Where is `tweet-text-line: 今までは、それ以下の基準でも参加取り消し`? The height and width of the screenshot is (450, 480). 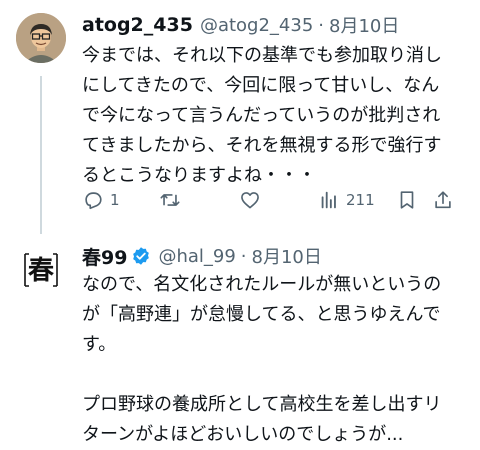
tweet-text-line: 今までは、それ以下の基準でも参加取り消し is located at coordinates (262, 55).